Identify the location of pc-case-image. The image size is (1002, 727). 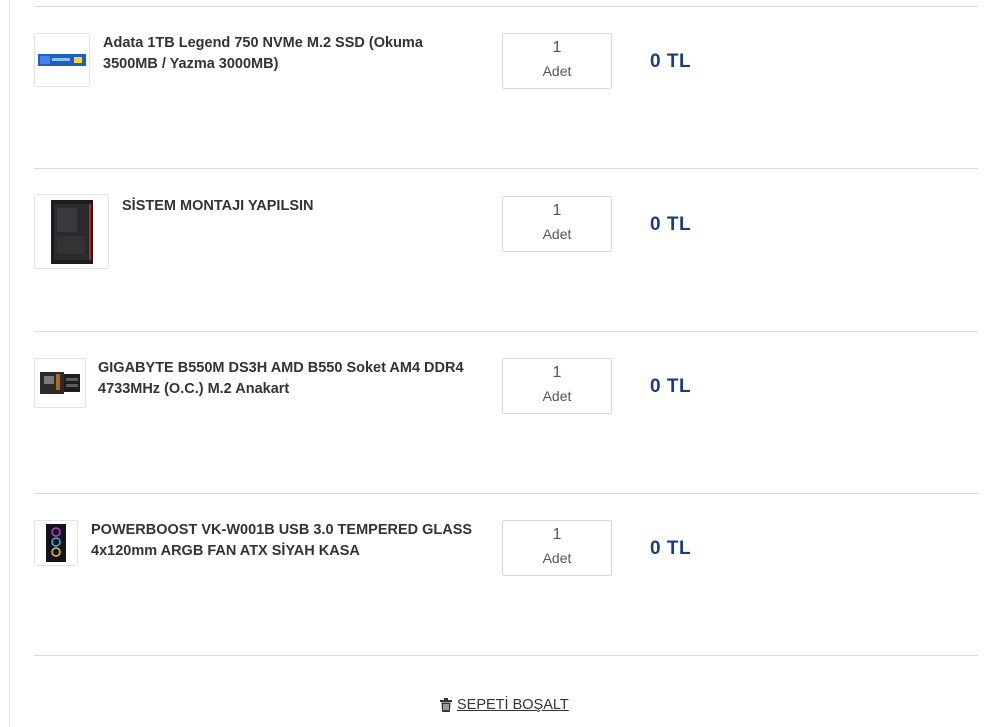
(71, 231).